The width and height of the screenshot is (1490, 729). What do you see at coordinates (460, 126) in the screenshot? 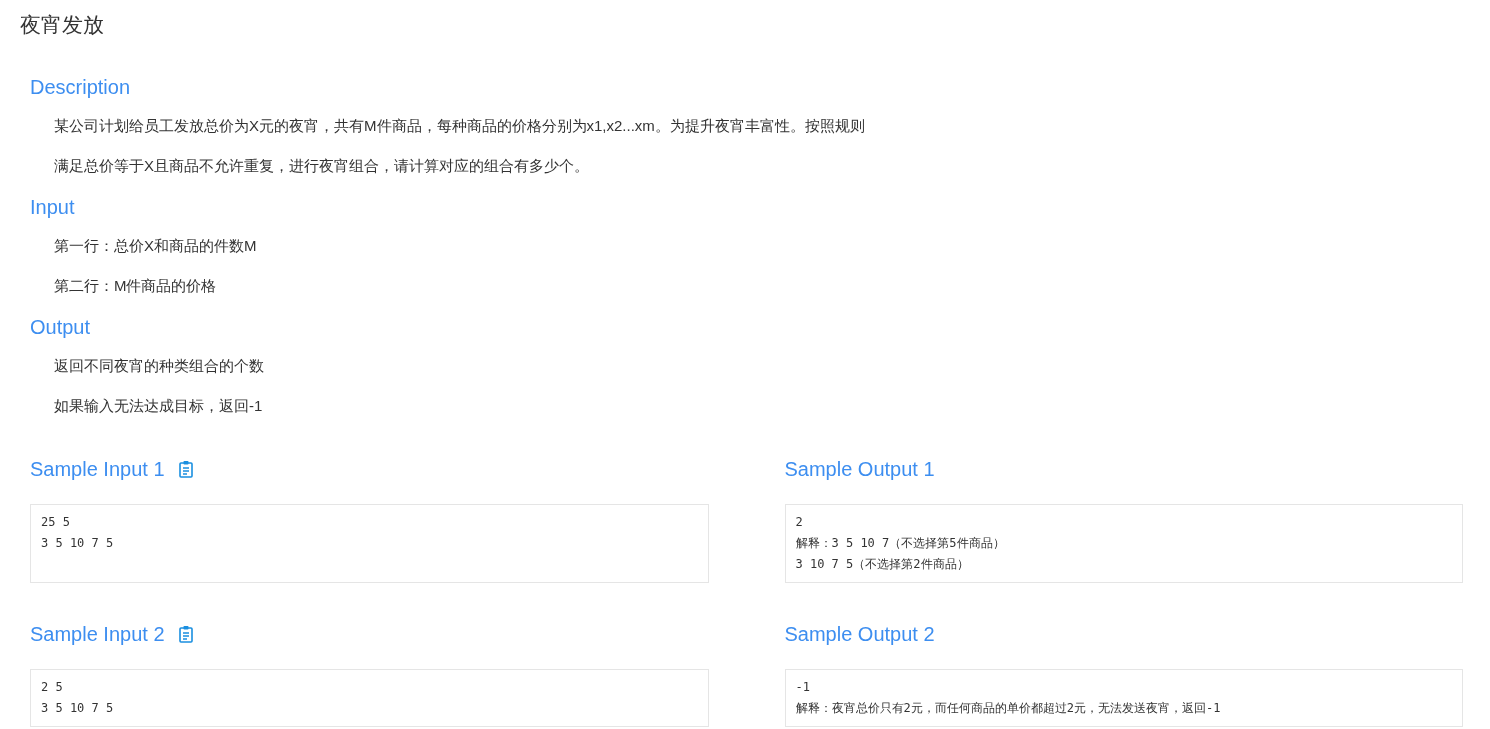
I see `paragraph: 某公司计划给员工发放总价为X元的夜宵，共有M件商品，每种商品的价格分别为x1,x2...xm。为提升夜宵丰富性。按照规则` at bounding box center [460, 126].